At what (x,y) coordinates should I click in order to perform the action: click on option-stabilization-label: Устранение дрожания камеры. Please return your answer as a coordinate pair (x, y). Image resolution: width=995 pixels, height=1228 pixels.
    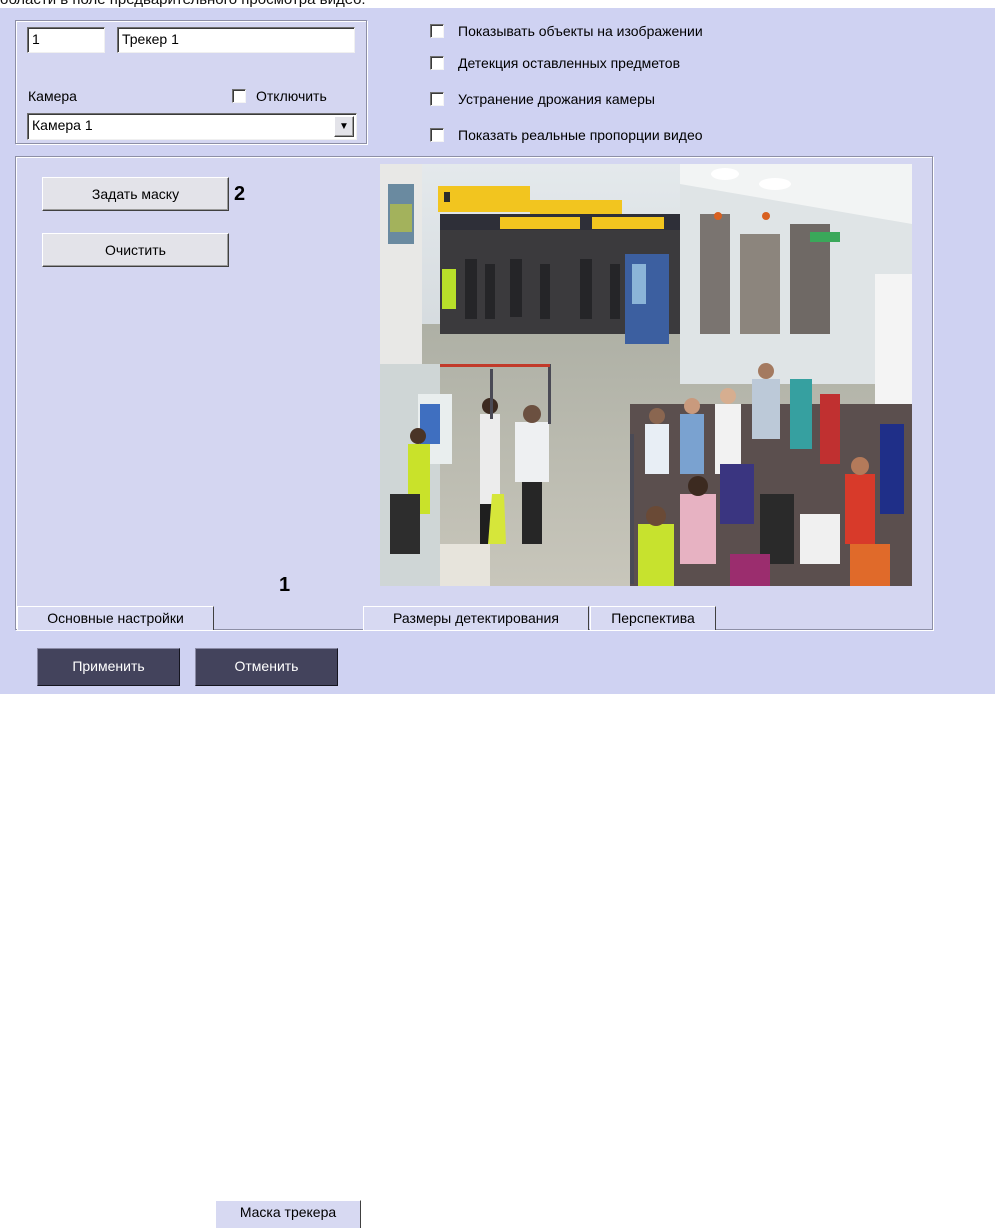
    Looking at the image, I should click on (556, 99).